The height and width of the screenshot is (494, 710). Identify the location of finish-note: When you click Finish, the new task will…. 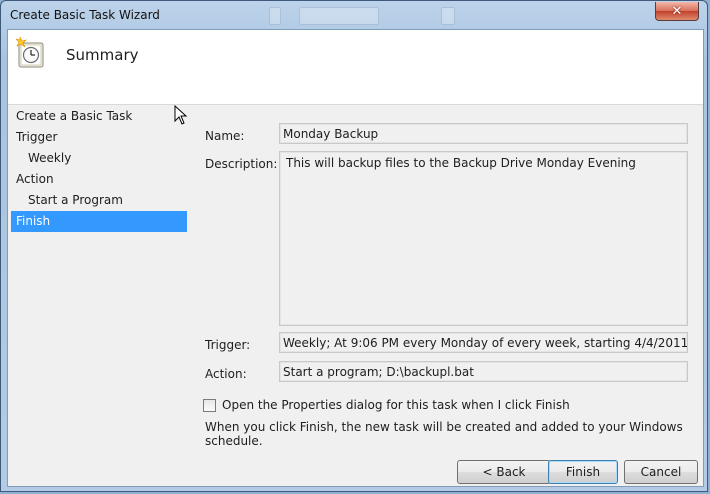
(444, 434).